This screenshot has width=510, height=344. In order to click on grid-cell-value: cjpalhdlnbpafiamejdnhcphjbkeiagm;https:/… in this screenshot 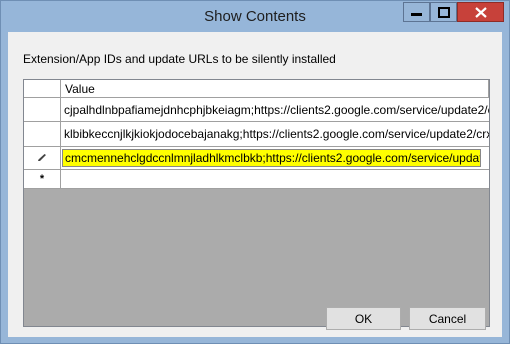, I will do `click(275, 110)`.